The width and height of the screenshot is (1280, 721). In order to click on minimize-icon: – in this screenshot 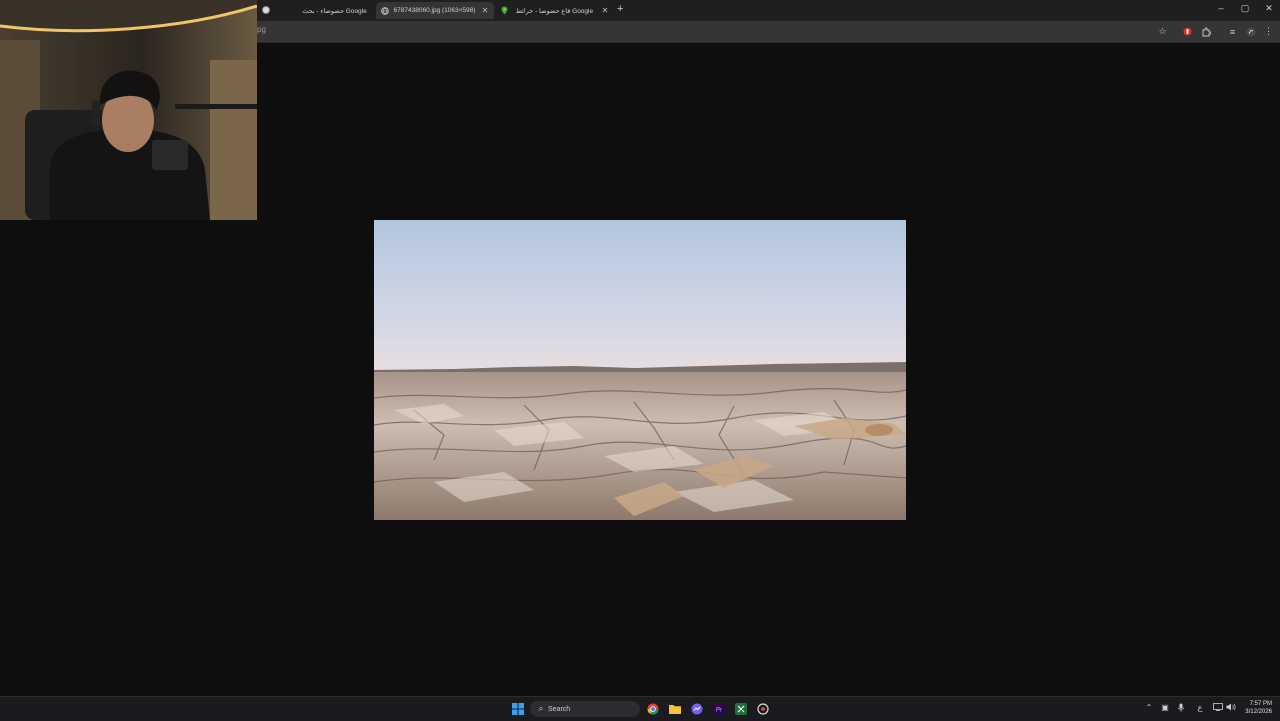, I will do `click(1221, 8)`.